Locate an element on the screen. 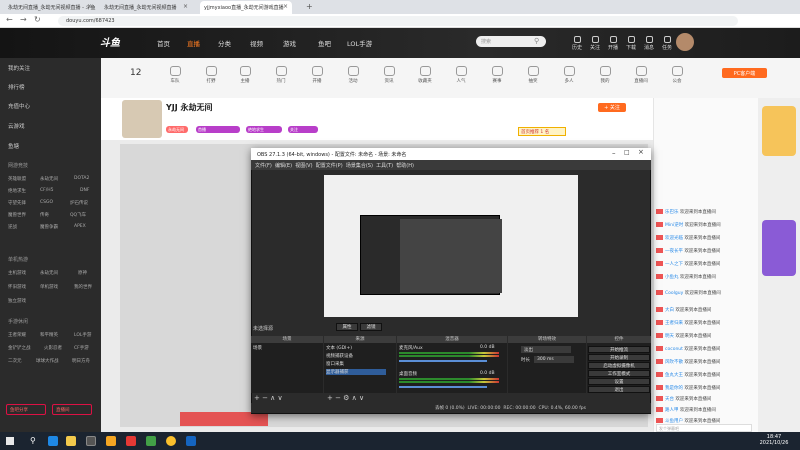 The width and height of the screenshot is (800, 450). nav-live: 直播 is located at coordinates (193, 43).